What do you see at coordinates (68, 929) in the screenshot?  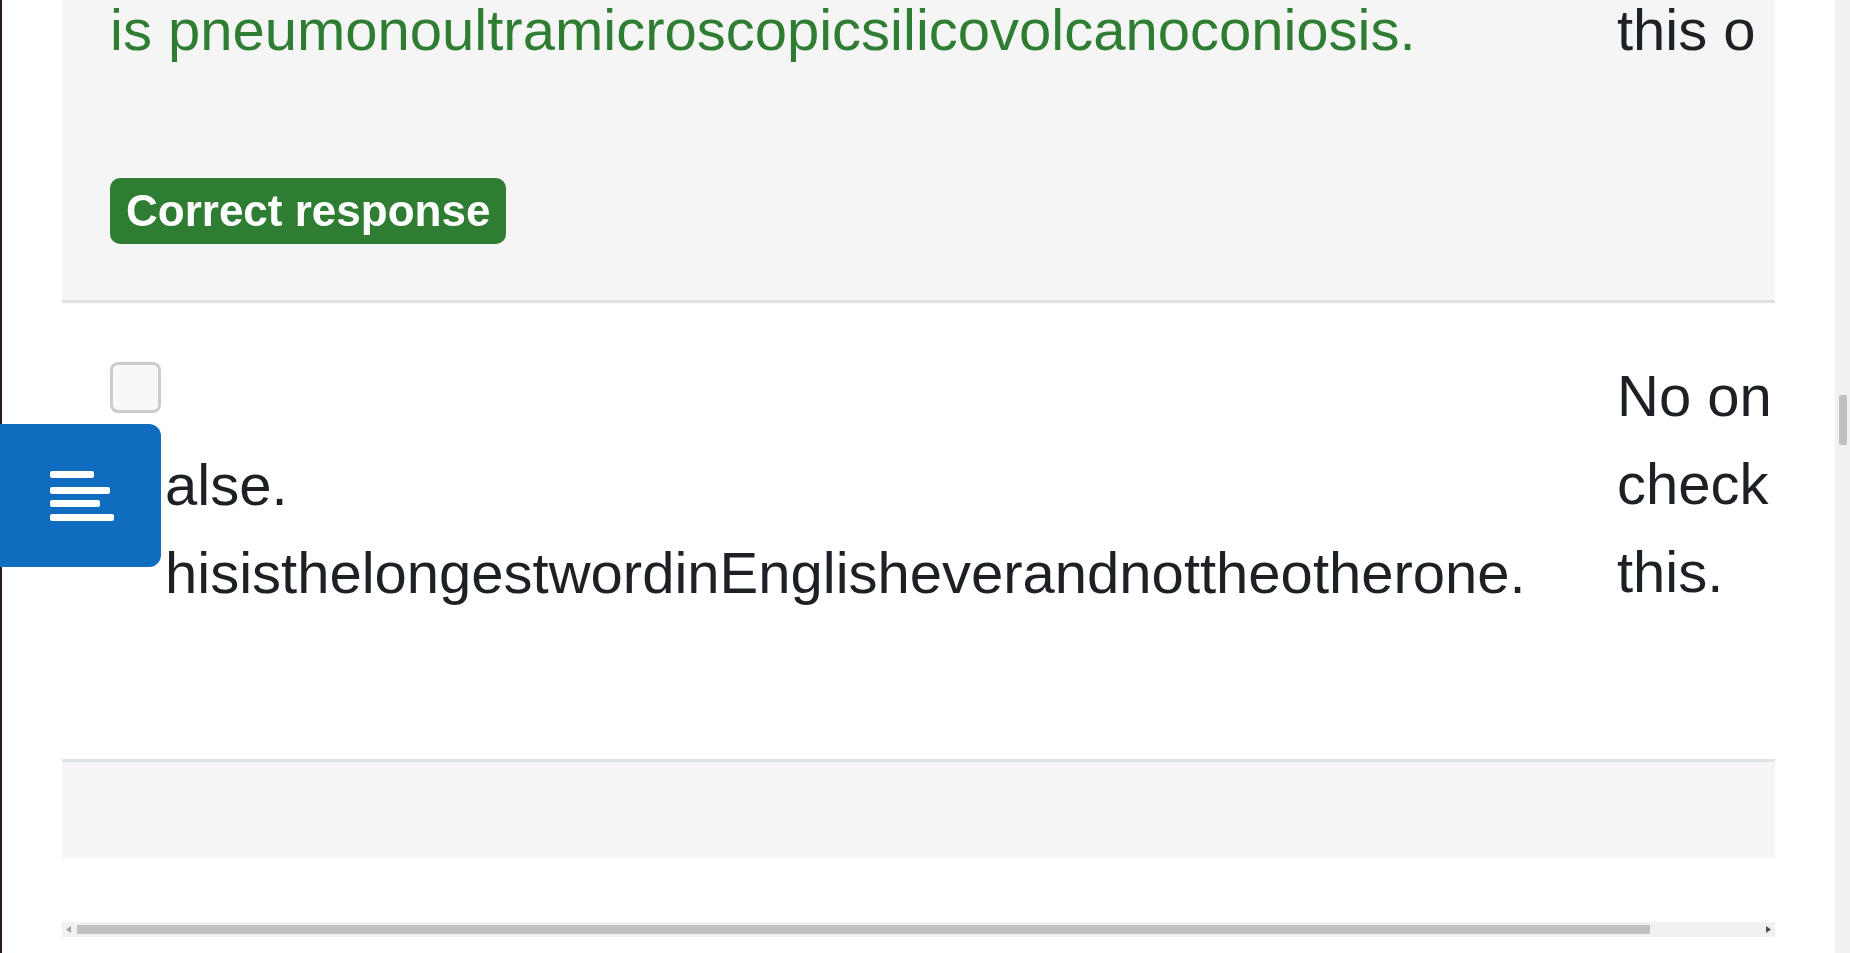 I see `left-arrow-icon` at bounding box center [68, 929].